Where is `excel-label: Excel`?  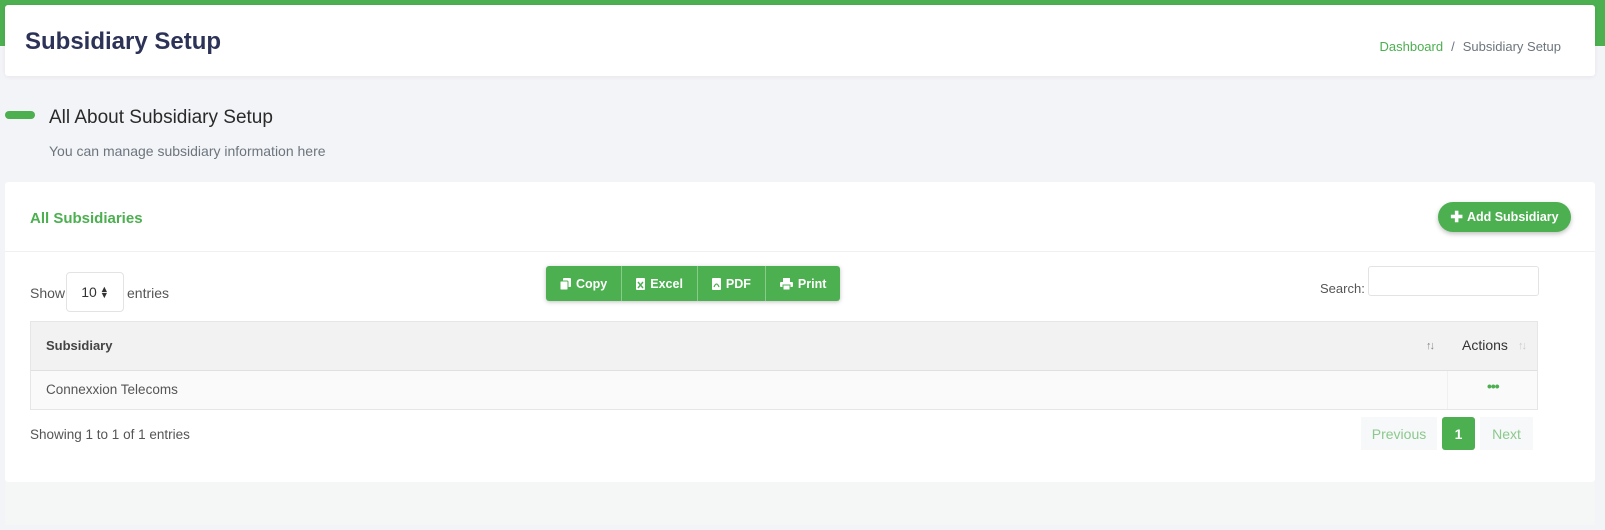 excel-label: Excel is located at coordinates (666, 283).